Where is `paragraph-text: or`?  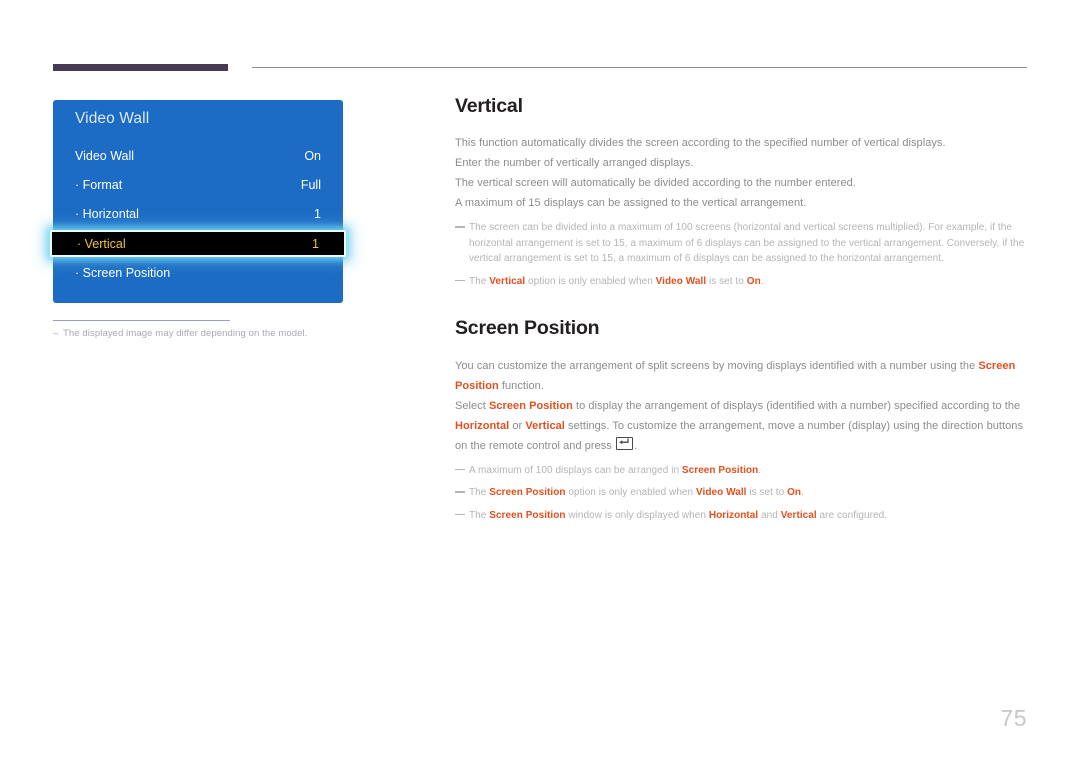
paragraph-text: or is located at coordinates (517, 425).